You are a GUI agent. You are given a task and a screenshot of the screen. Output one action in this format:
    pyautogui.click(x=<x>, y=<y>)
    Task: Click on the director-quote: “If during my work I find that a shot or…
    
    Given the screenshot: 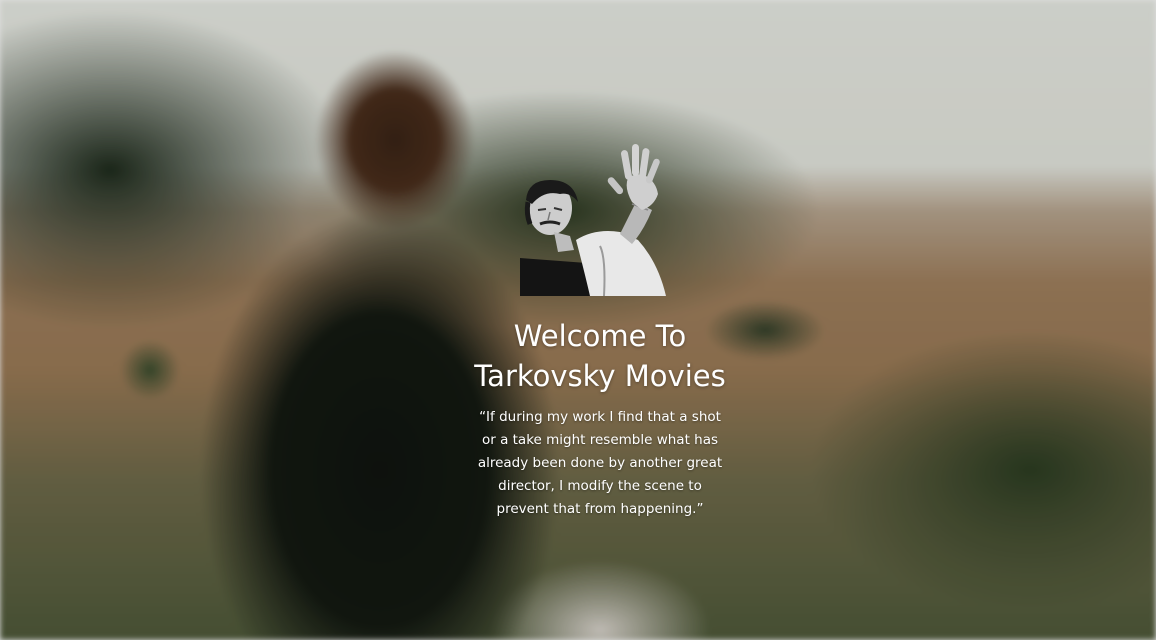 What is the action you would take?
    pyautogui.click(x=600, y=463)
    